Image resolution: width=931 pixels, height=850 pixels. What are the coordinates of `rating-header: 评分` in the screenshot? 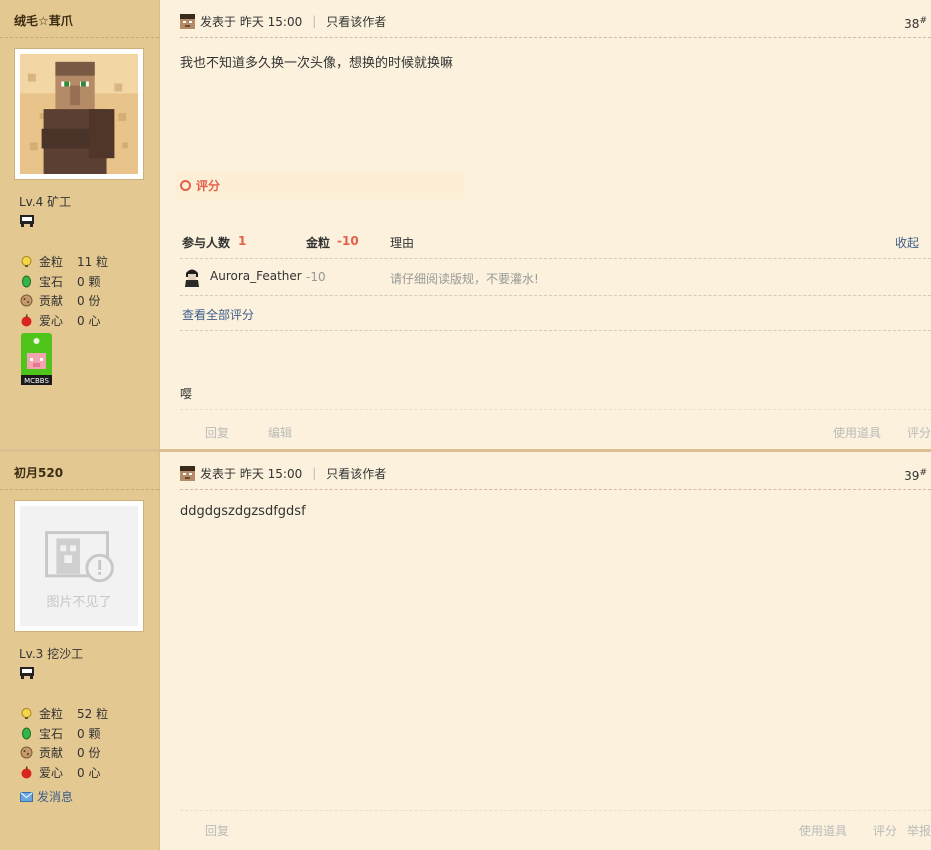 It's located at (320, 185).